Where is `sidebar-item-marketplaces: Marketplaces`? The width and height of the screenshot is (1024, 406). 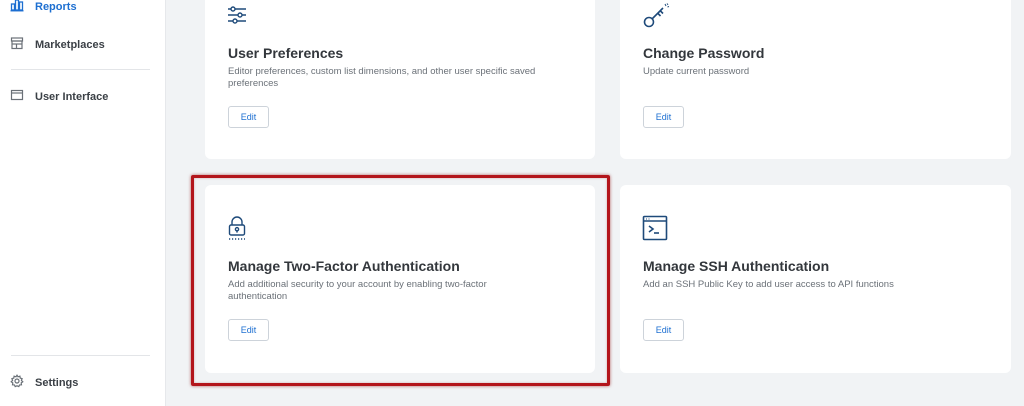
sidebar-item-marketplaces: Marketplaces is located at coordinates (57, 44).